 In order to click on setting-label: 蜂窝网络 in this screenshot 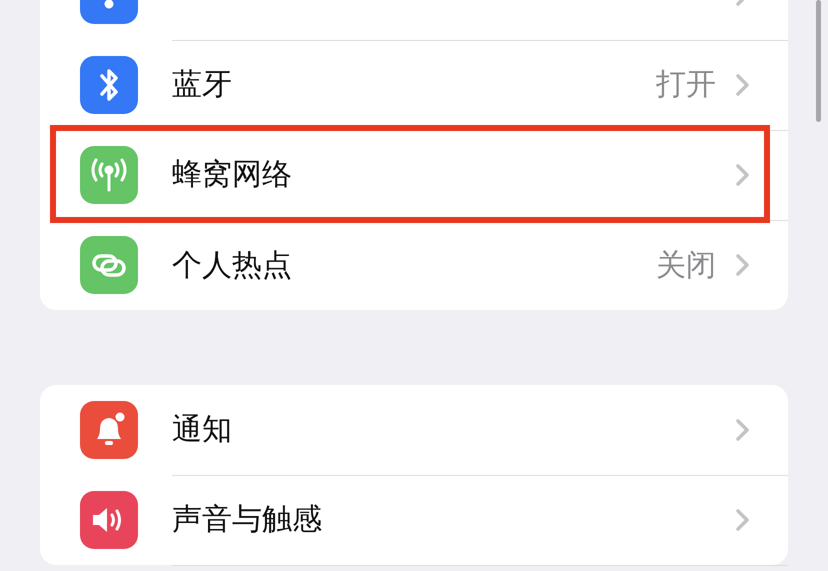, I will do `click(232, 174)`.